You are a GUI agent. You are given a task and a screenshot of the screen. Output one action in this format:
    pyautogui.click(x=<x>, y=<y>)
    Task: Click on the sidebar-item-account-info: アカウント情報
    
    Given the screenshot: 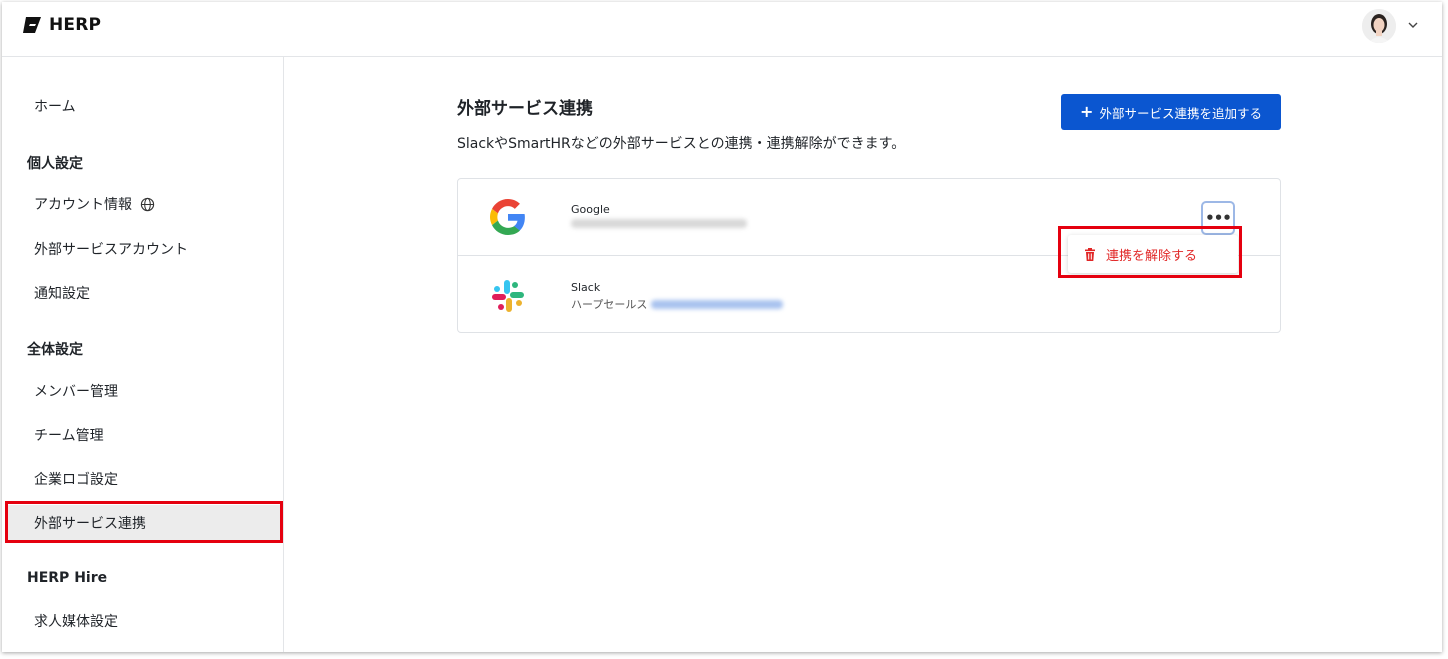 What is the action you would take?
    pyautogui.click(x=144, y=204)
    